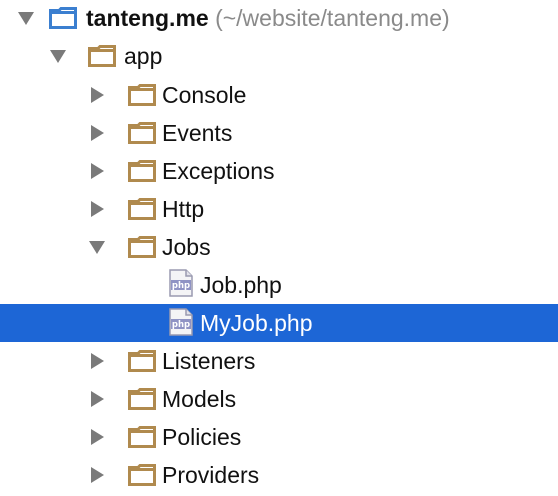 Image resolution: width=558 pixels, height=496 pixels. What do you see at coordinates (201, 437) in the screenshot?
I see `folder-label-policies: Policies` at bounding box center [201, 437].